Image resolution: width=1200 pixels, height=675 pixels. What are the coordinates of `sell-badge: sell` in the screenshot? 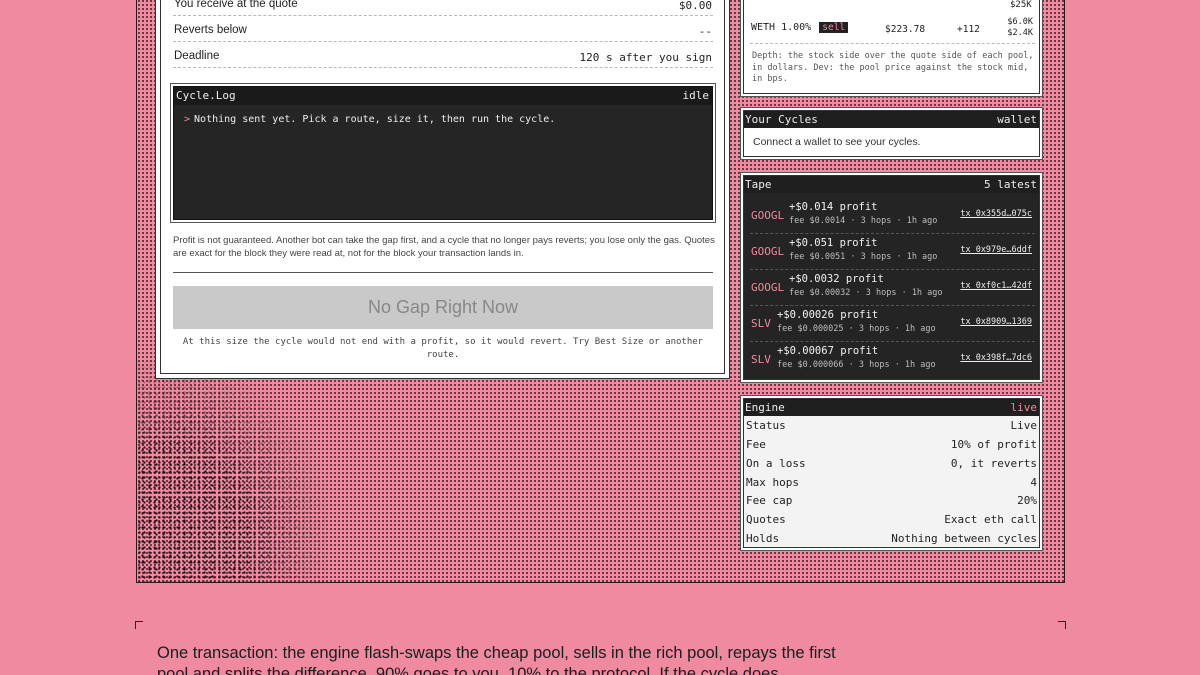 It's located at (834, 27).